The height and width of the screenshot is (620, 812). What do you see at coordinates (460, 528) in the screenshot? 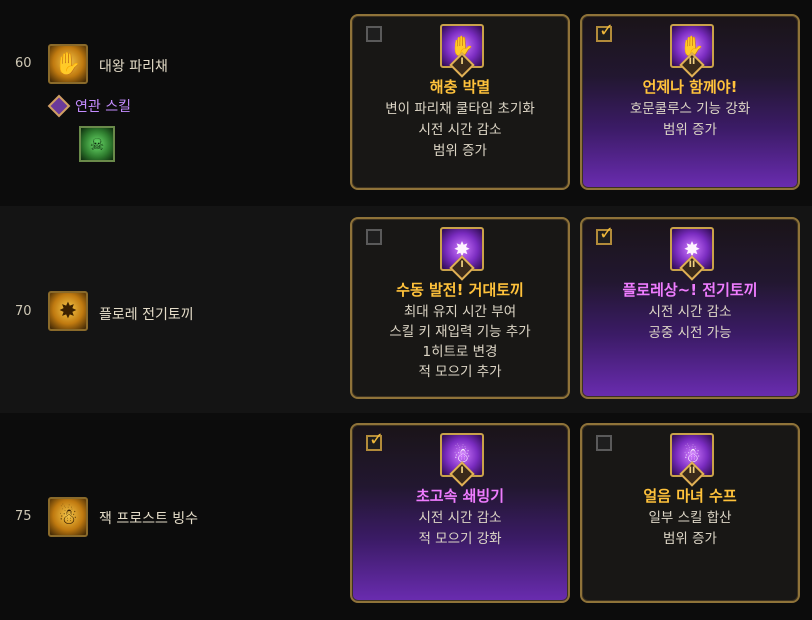
I see `talent-description: 시전 시간 감소 적 모으기 강화` at bounding box center [460, 528].